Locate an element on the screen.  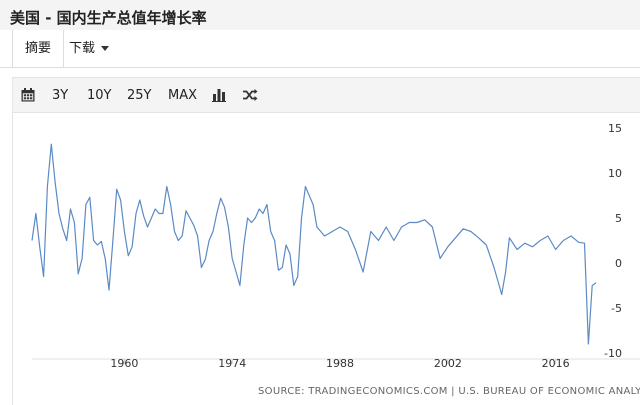
y-tick-label: -10 is located at coordinates (613, 353).